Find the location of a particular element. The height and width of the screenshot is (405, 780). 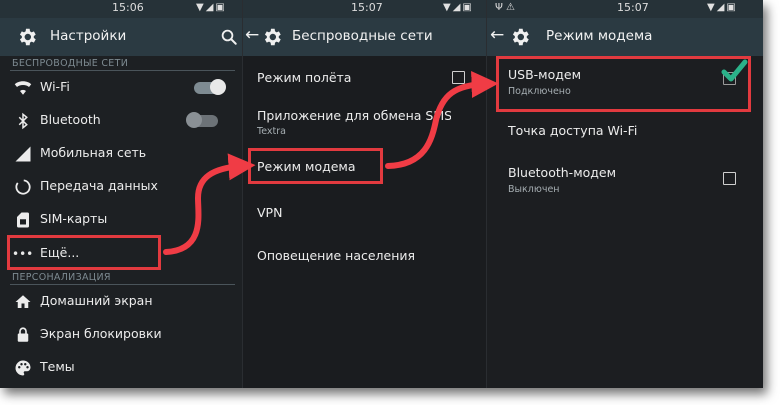

status-bar: Ψ ⚠ 15:07 ▼◢▣ is located at coordinates (625, 9).